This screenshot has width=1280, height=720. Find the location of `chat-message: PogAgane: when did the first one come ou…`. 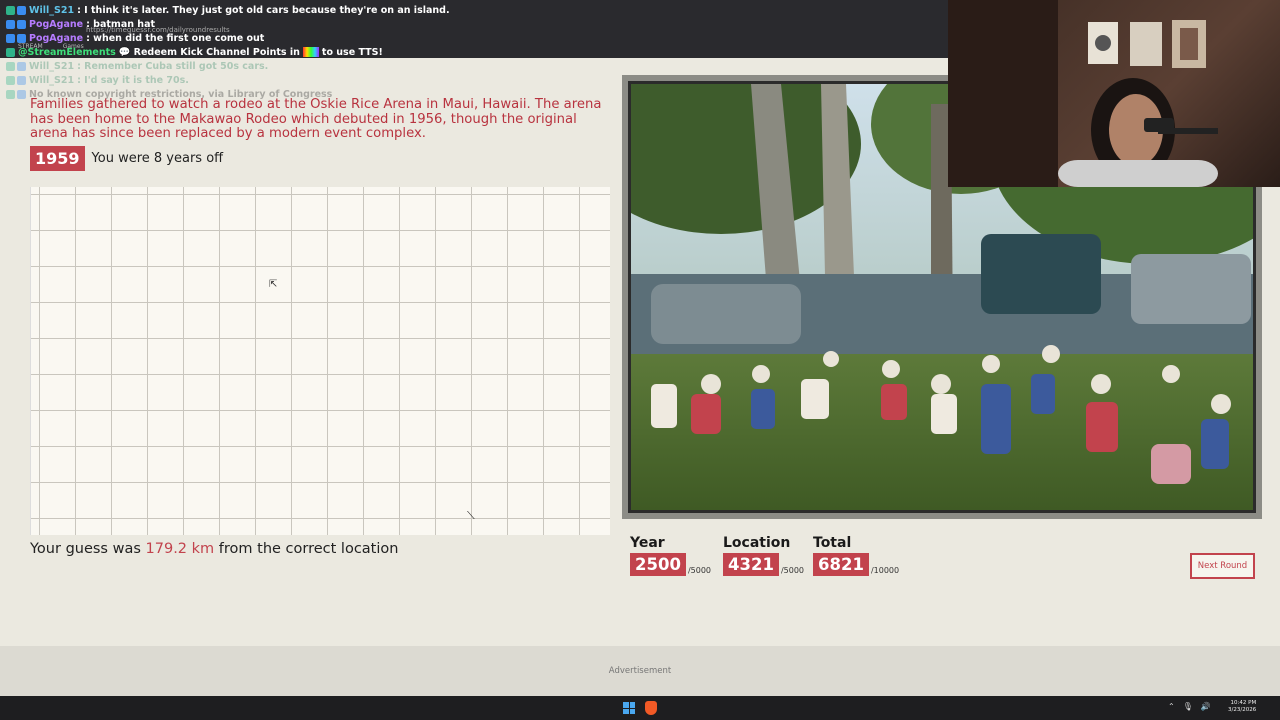

chat-message: PogAgane: when did the first one come ou… is located at coordinates (306, 38).